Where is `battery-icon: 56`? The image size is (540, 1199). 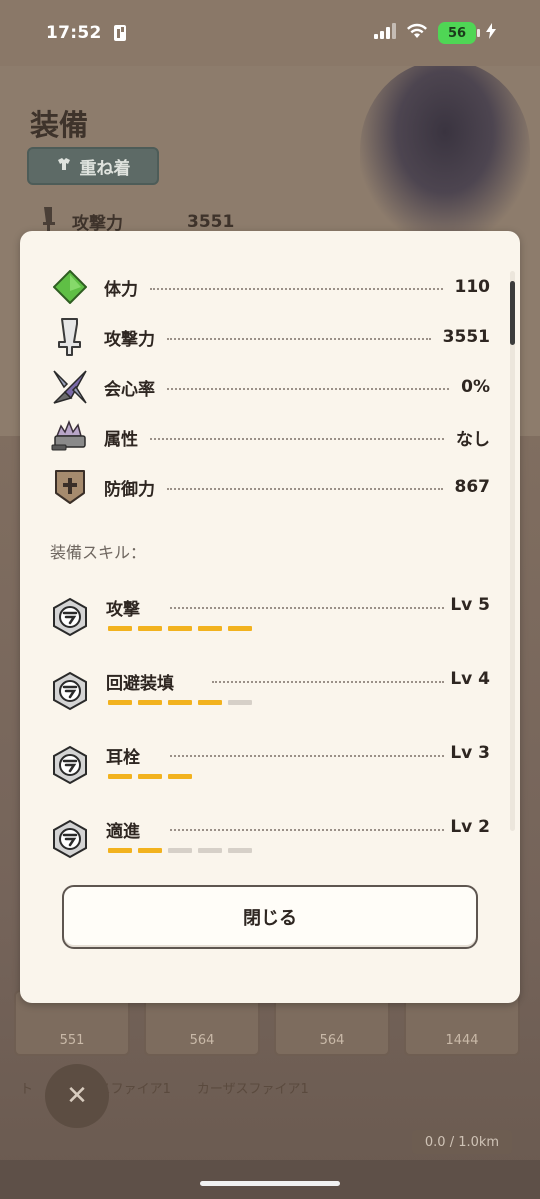
battery-icon: 56 is located at coordinates (459, 33).